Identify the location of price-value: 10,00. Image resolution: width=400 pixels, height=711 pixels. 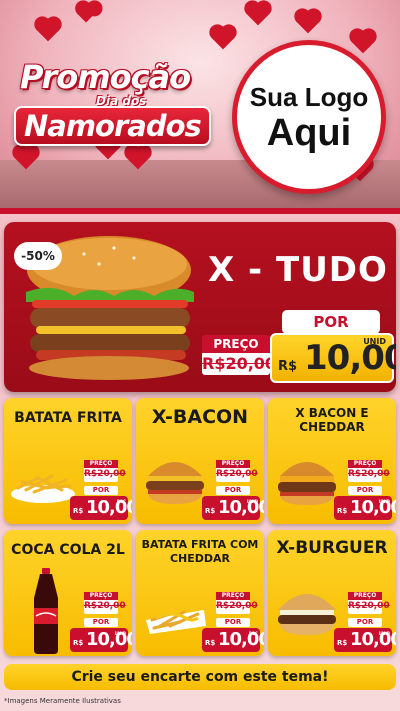
(350, 358).